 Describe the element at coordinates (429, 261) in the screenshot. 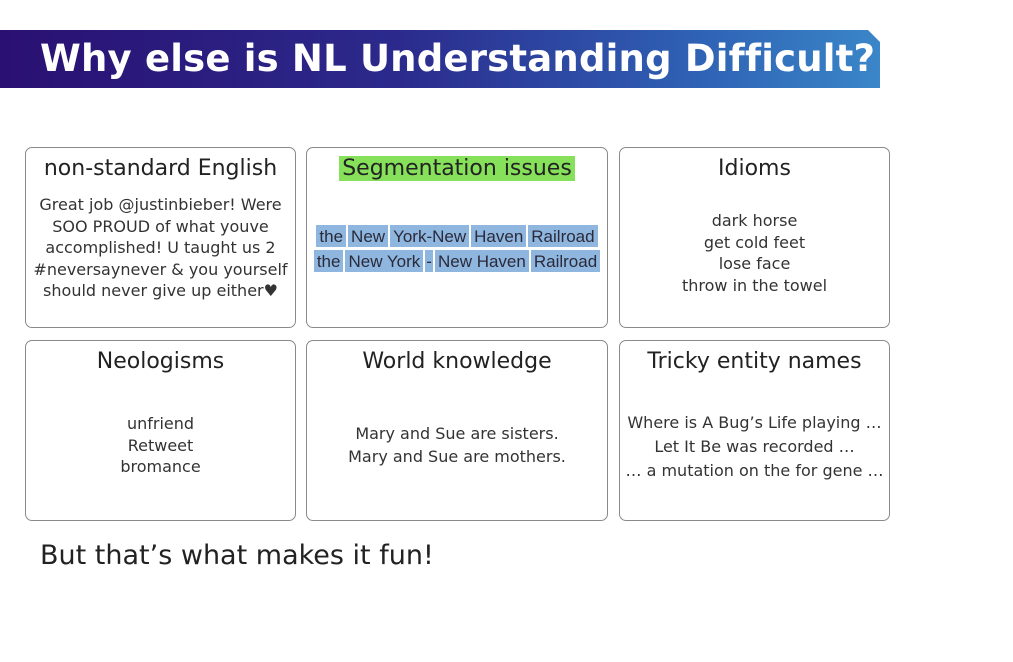

I see `token: -` at that location.